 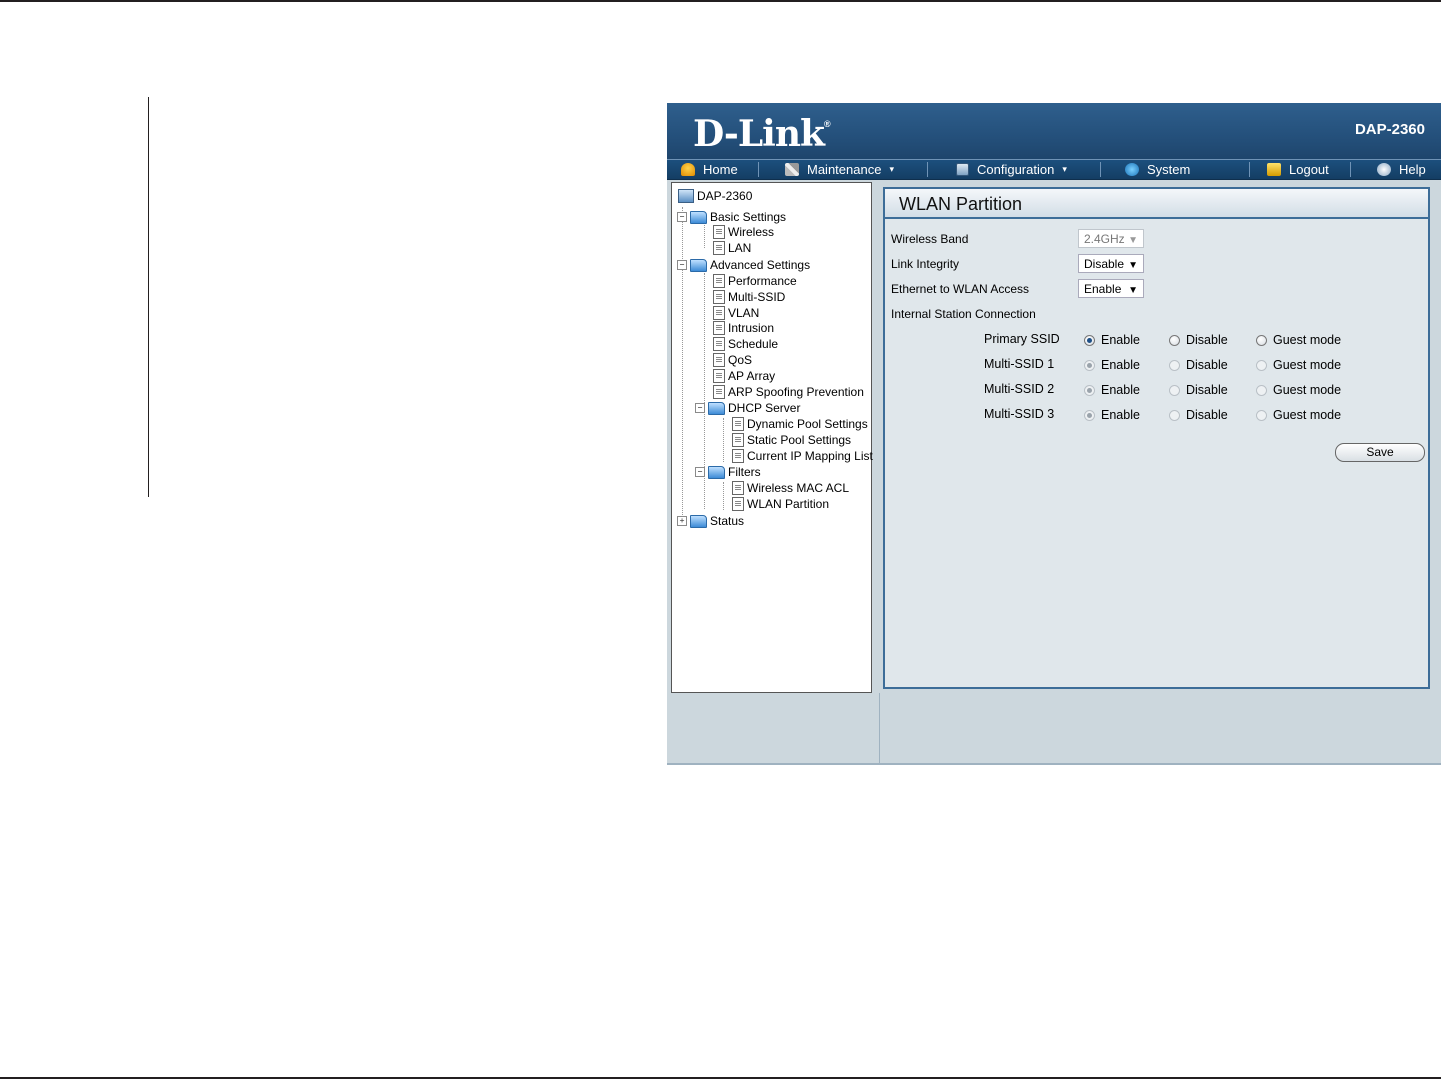 What do you see at coordinates (682, 521) in the screenshot?
I see `expand-icon: +` at bounding box center [682, 521].